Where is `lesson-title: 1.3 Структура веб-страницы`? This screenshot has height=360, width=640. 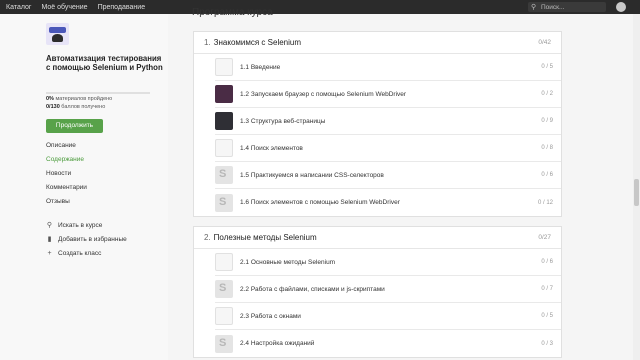 lesson-title: 1.3 Структура веб-страницы is located at coordinates (283, 121).